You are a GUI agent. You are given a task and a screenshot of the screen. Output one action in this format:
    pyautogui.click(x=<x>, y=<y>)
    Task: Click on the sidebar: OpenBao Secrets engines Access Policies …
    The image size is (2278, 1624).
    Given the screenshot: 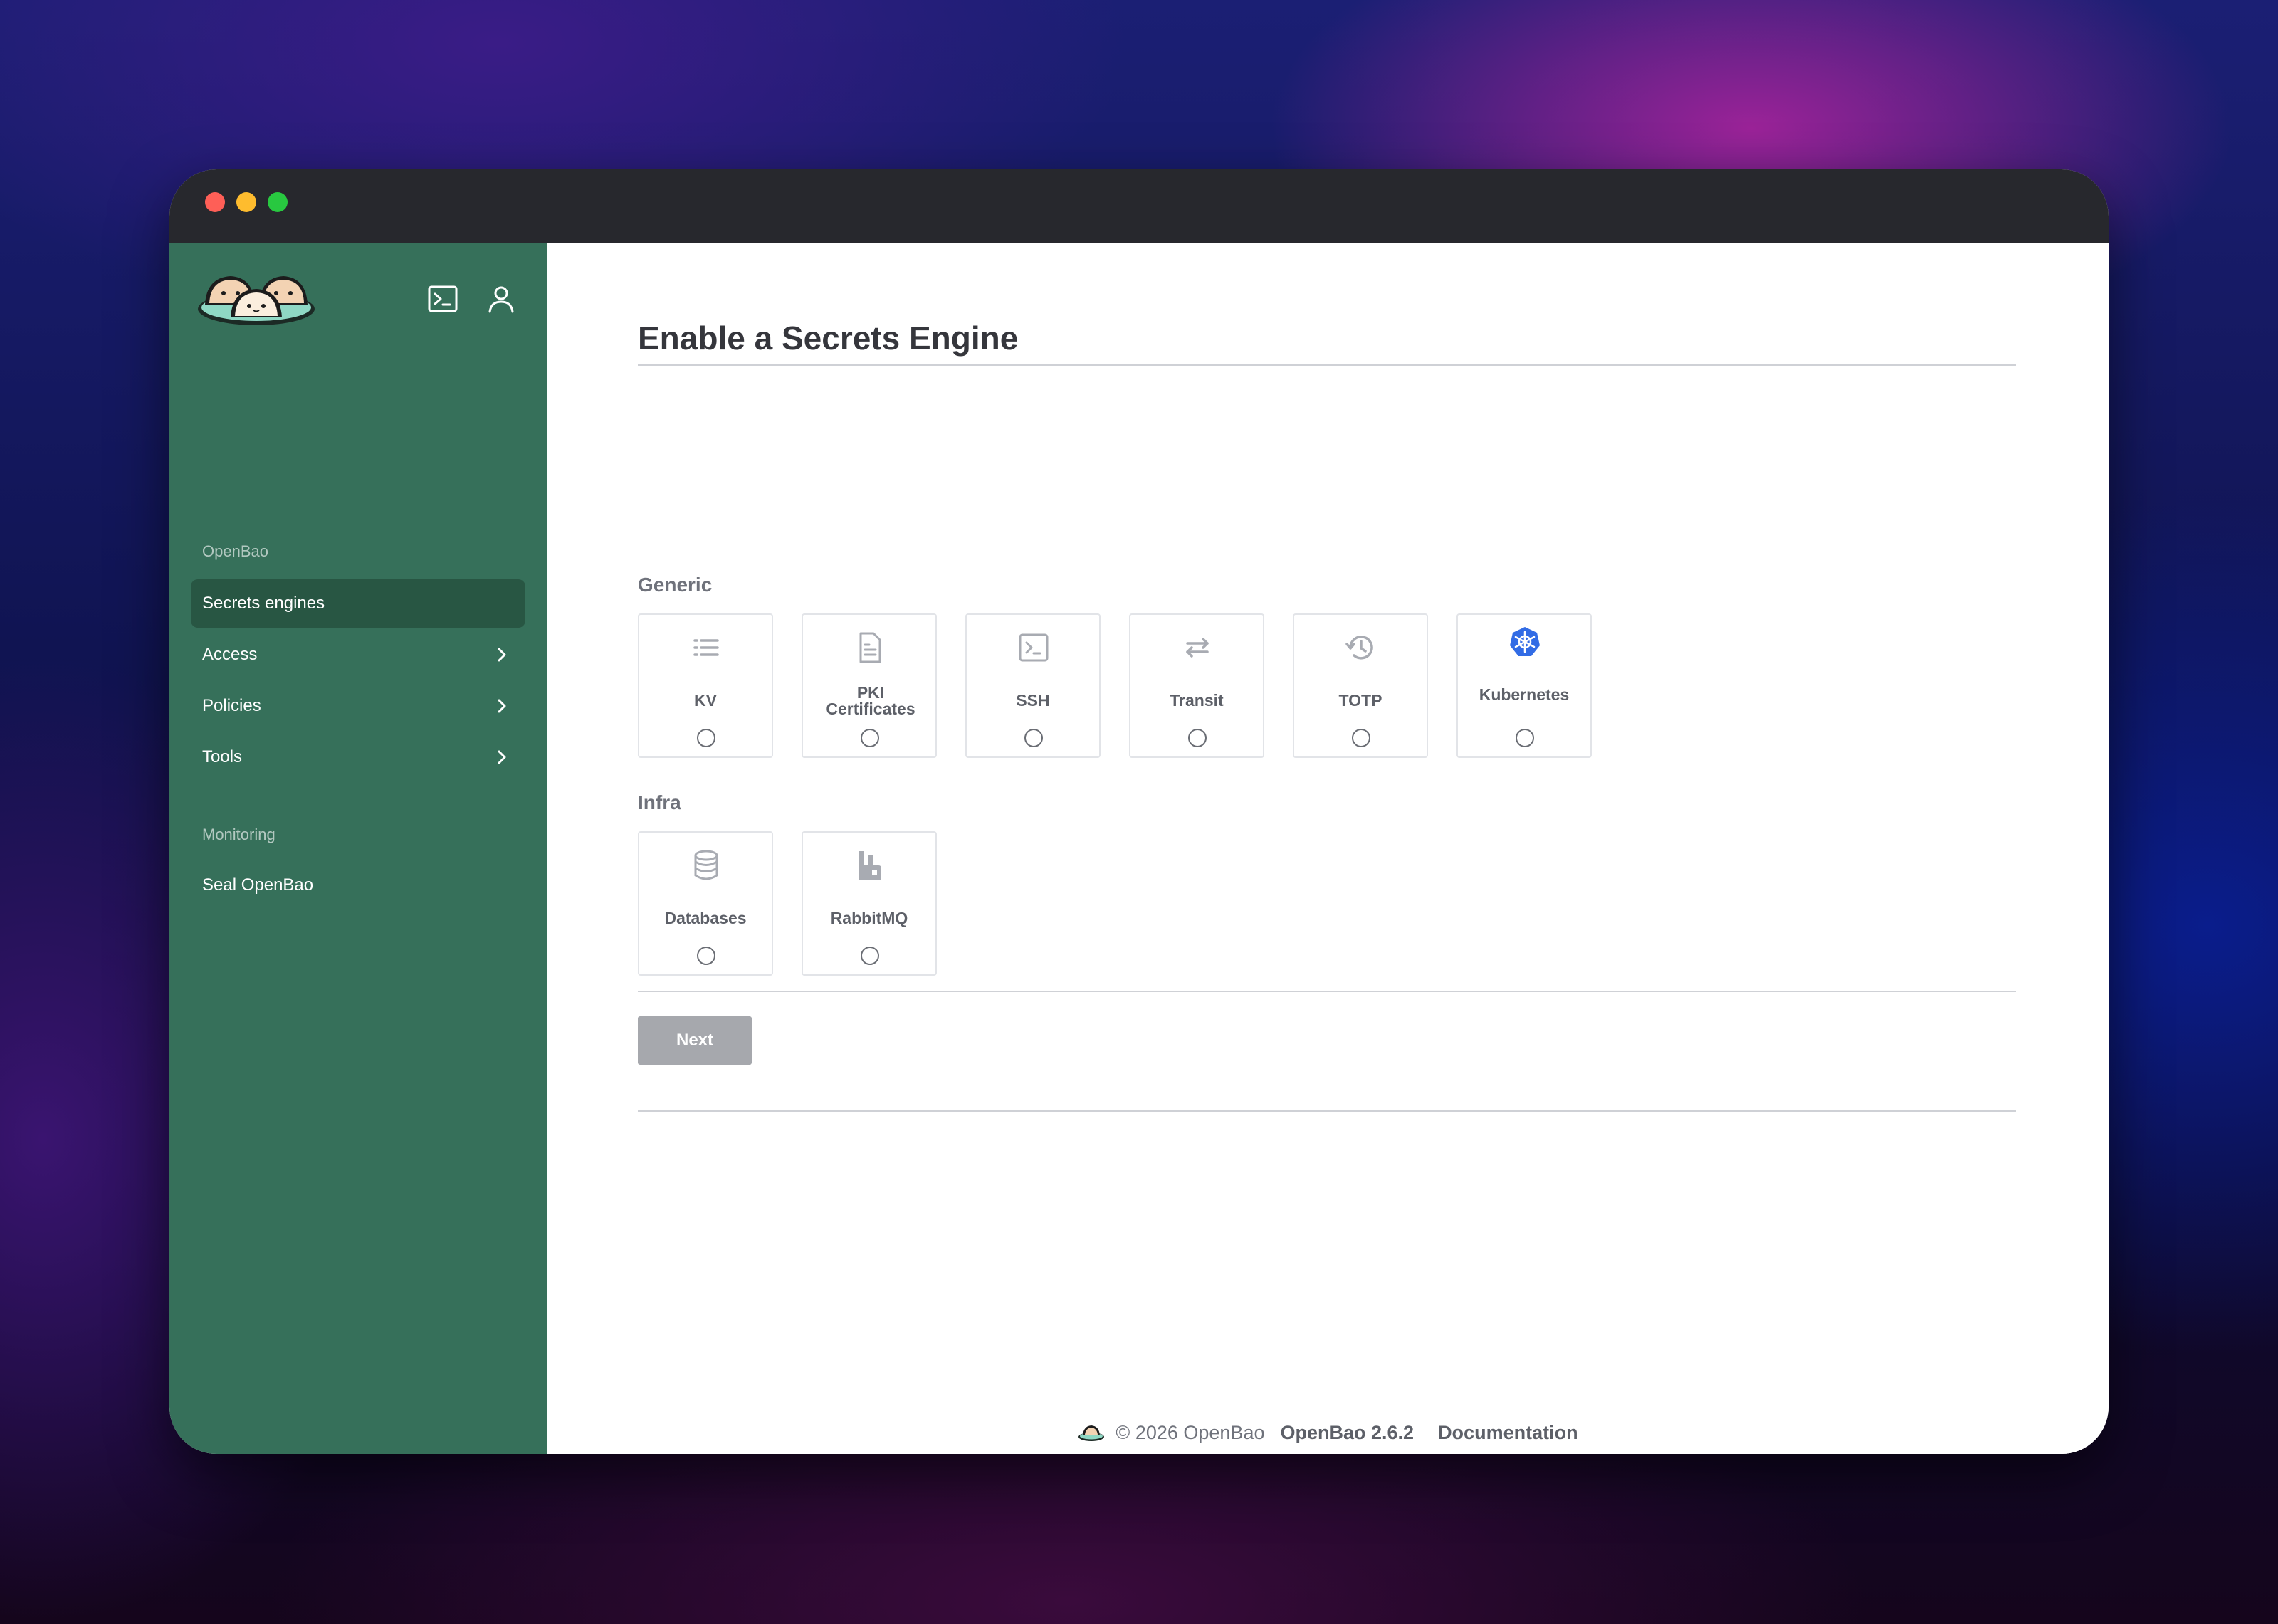 What is the action you would take?
    pyautogui.click(x=358, y=849)
    